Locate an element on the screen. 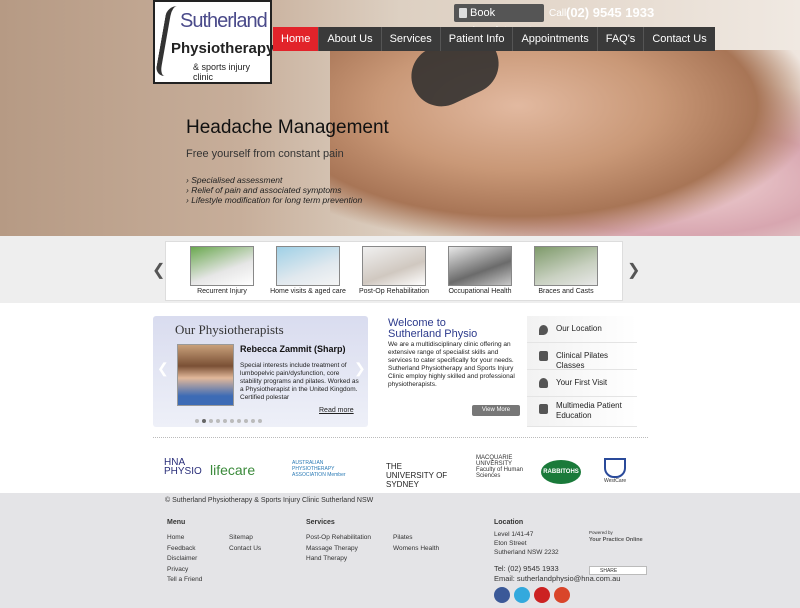 This screenshot has height=608, width=800. book-appointment-button: Book Appointment is located at coordinates (499, 20).